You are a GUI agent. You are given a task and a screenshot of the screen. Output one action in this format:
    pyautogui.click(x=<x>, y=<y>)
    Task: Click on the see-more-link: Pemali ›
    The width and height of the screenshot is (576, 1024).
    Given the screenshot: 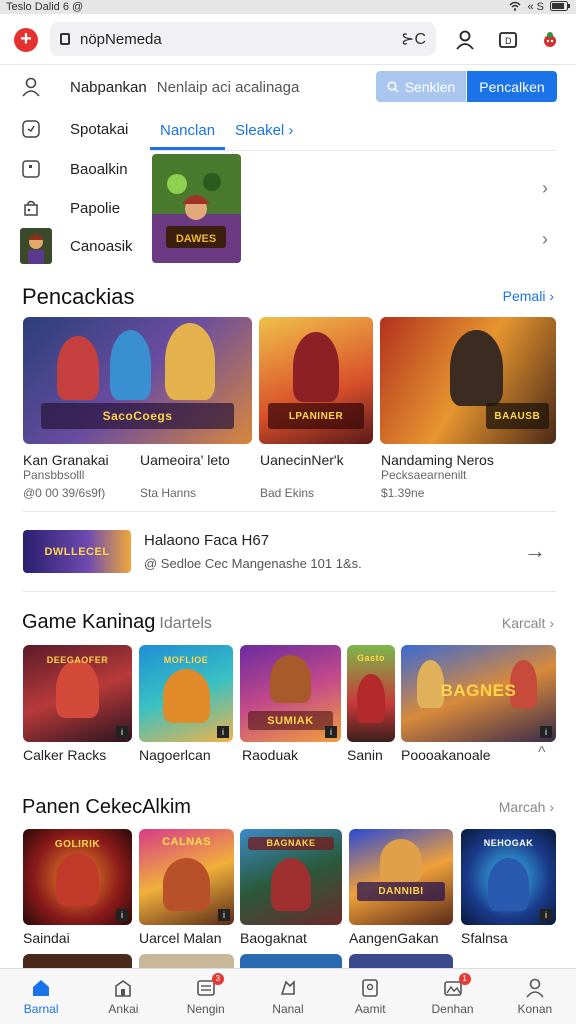 What is the action you would take?
    pyautogui.click(x=528, y=296)
    